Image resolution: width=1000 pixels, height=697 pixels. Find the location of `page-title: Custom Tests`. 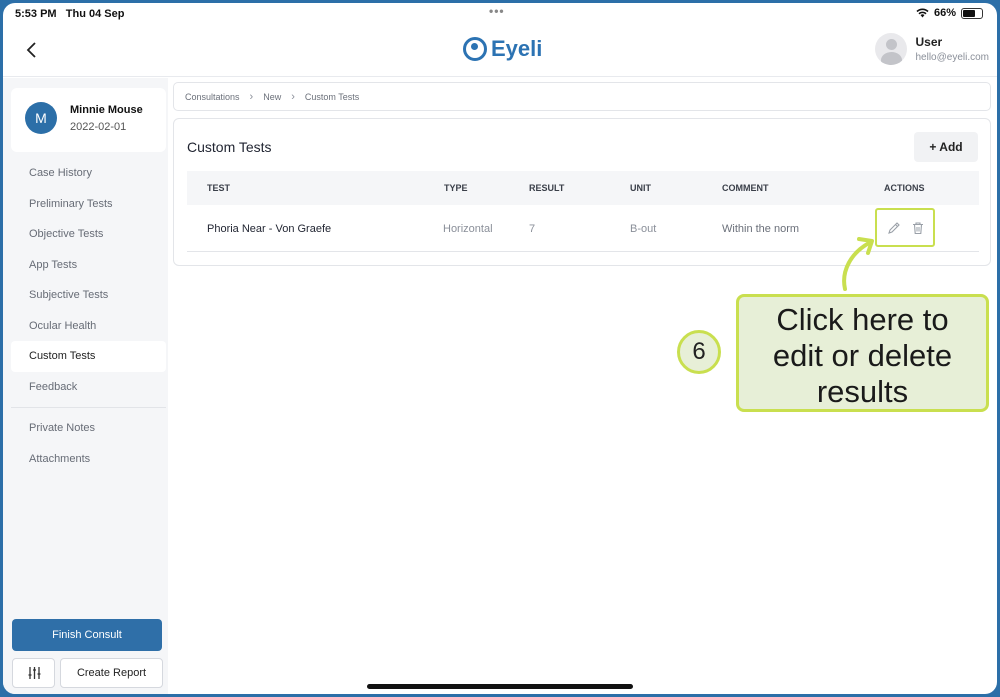

page-title: Custom Tests is located at coordinates (229, 147).